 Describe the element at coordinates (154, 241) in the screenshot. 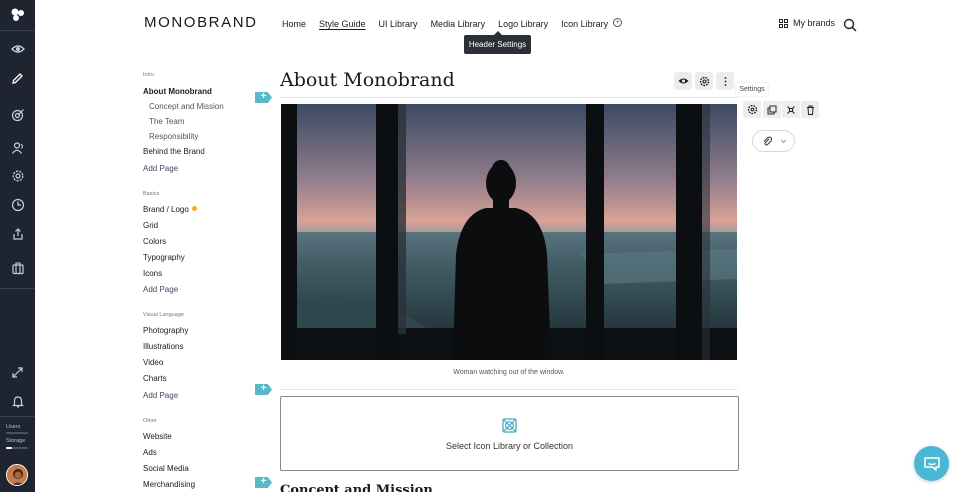

I see `sidebar-item-colors: Colors` at that location.